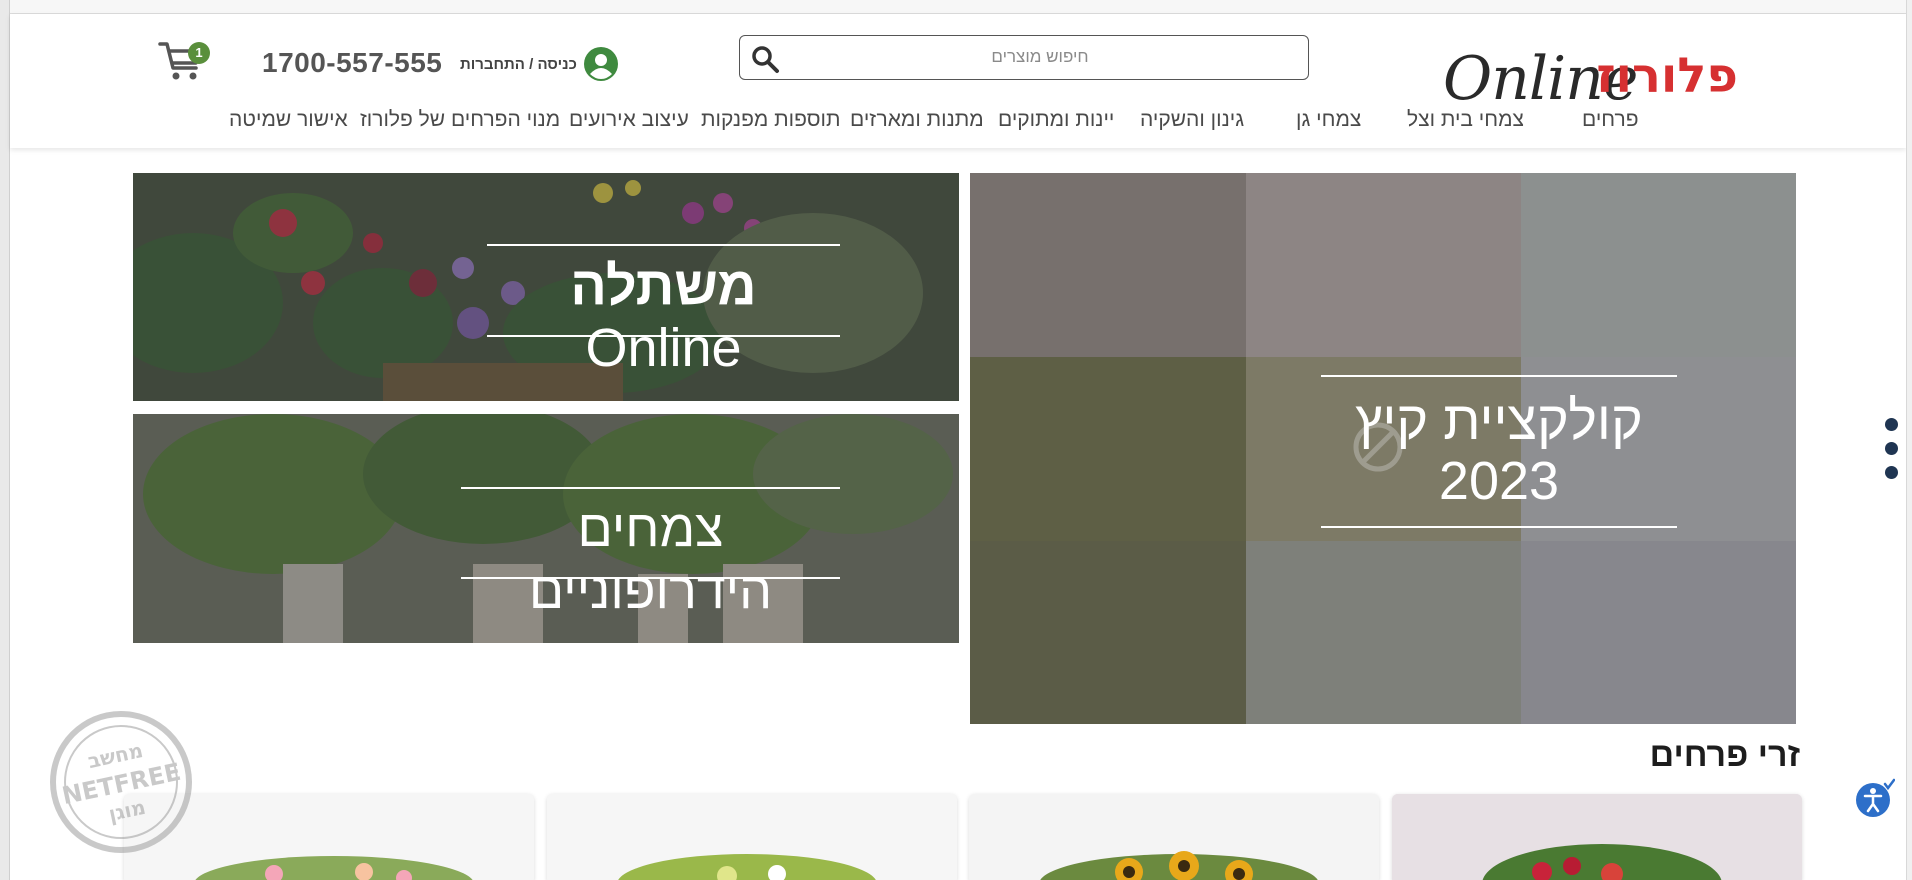  What do you see at coordinates (1465, 120) in the screenshot?
I see `nav-item-house-plants: צמחי בית וצל` at bounding box center [1465, 120].